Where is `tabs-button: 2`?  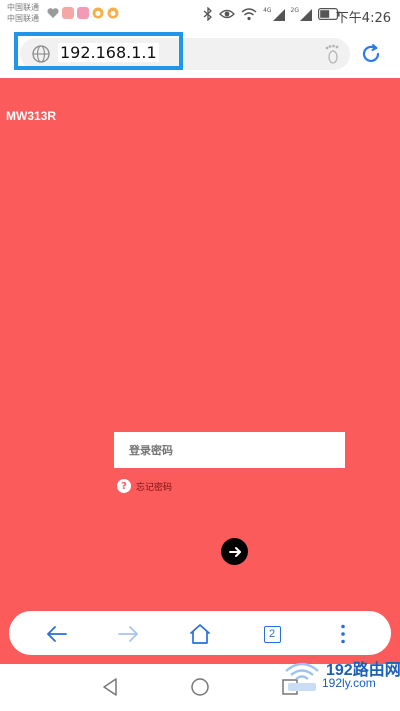
tabs-button: 2 is located at coordinates (272, 634).